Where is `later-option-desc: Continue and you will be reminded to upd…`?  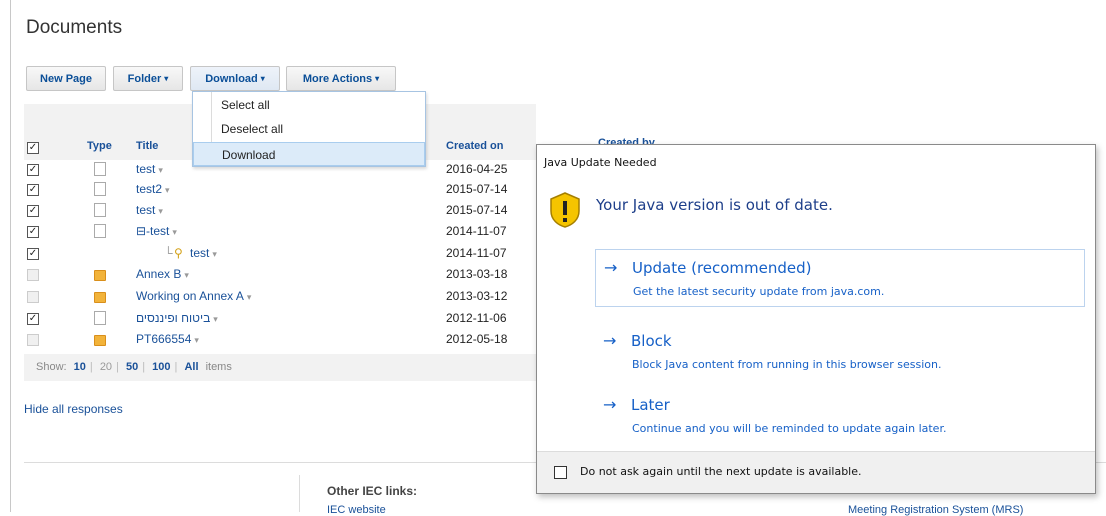
later-option-desc: Continue and you will be reminded to upd… is located at coordinates (789, 428).